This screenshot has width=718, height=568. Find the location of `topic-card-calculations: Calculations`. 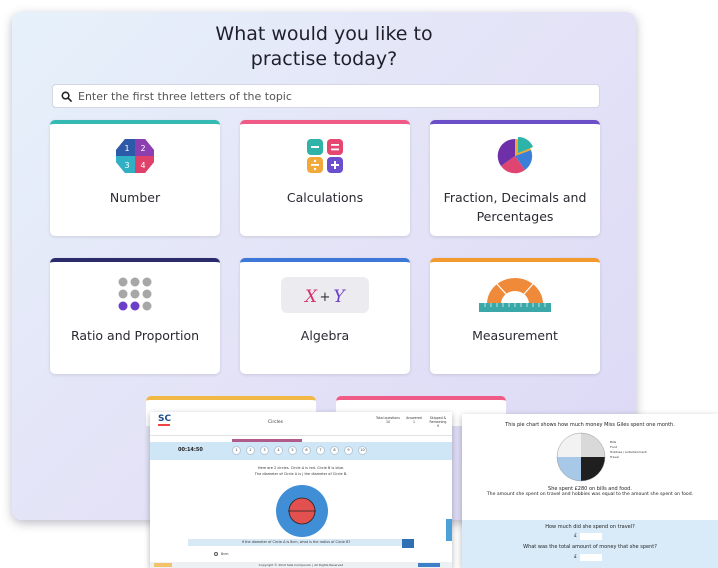

topic-card-calculations: Calculations is located at coordinates (325, 178).